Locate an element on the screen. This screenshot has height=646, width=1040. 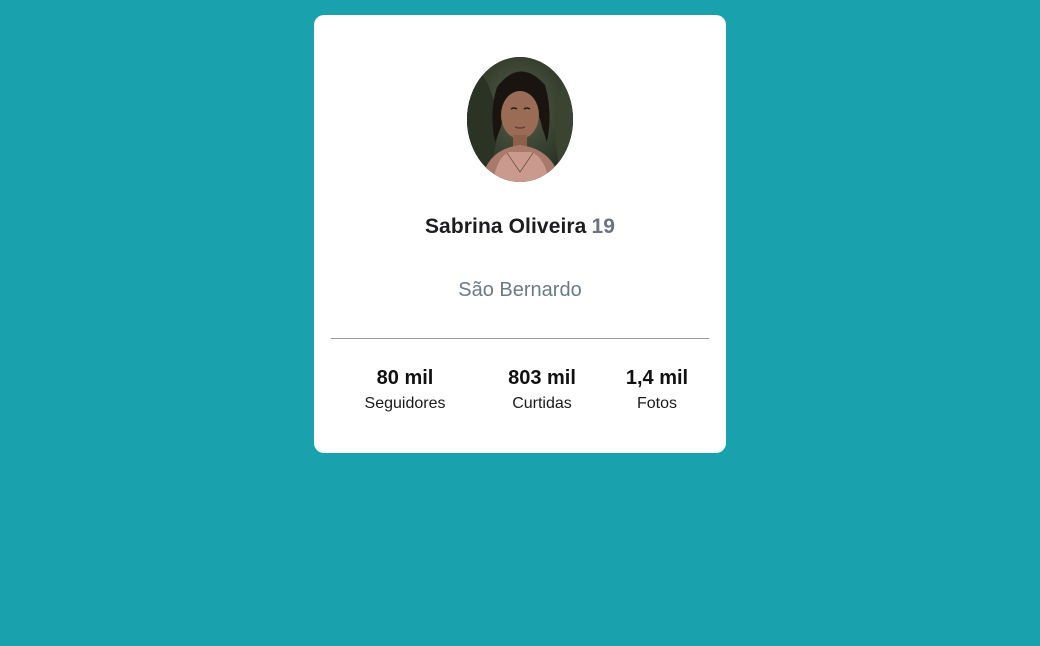
profile-heading: Sabrina Oliveira 19 is located at coordinates (520, 227).